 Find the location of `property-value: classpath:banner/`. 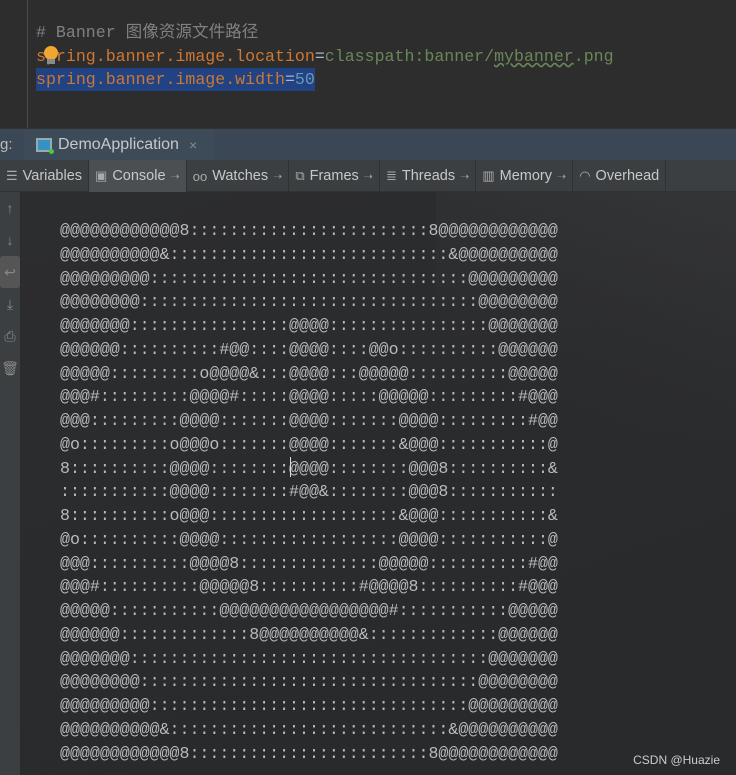

property-value: classpath:banner/ is located at coordinates (409, 56).